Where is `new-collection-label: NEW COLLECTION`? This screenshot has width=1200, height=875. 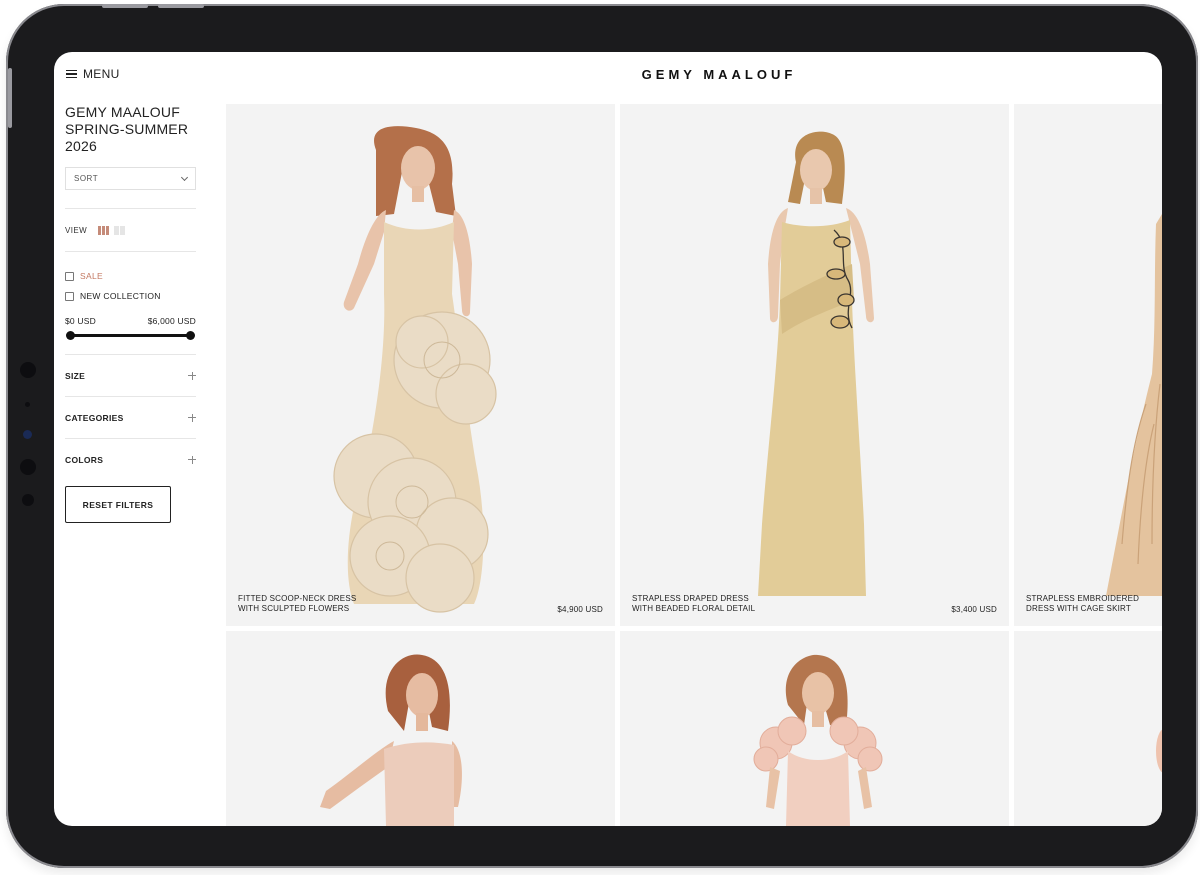 new-collection-label: NEW COLLECTION is located at coordinates (120, 296).